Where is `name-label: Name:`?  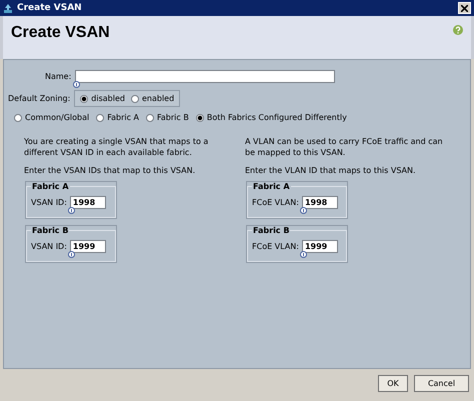 name-label: Name: is located at coordinates (58, 76).